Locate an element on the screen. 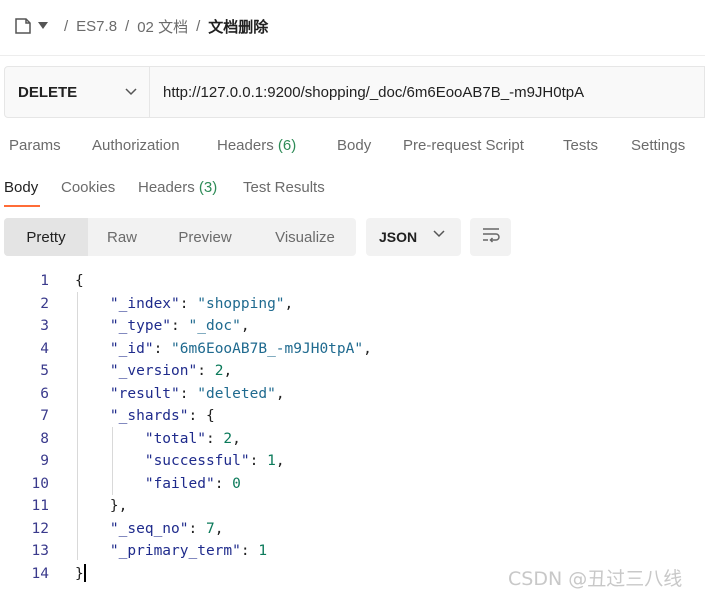 This screenshot has width=705, height=598. view-pretty-button: Pretty is located at coordinates (46, 237).